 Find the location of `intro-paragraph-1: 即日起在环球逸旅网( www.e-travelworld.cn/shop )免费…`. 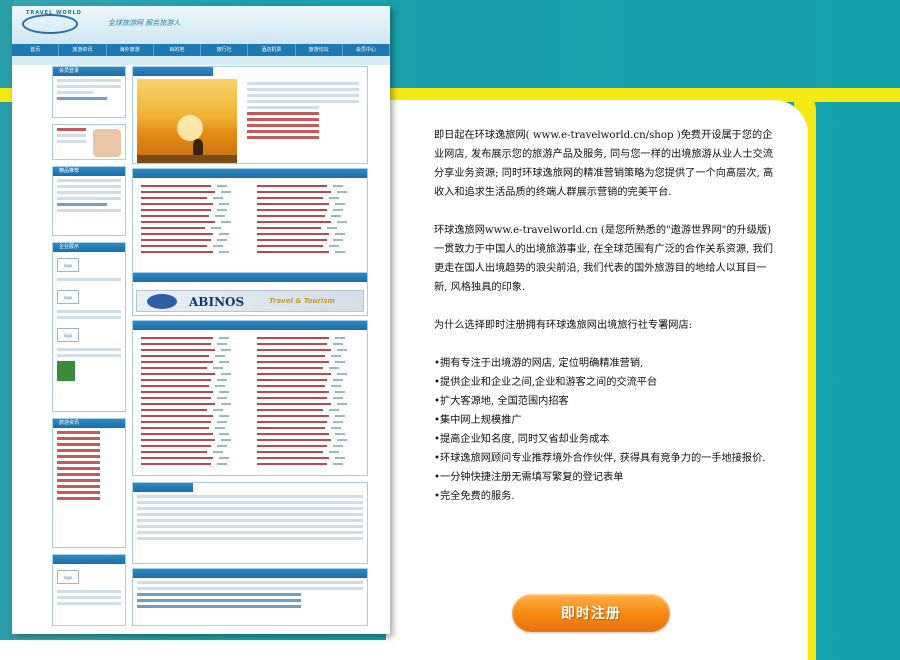

intro-paragraph-1: 即日起在环球逸旅网( www.e-travelworld.cn/shop )免费… is located at coordinates (604, 164).